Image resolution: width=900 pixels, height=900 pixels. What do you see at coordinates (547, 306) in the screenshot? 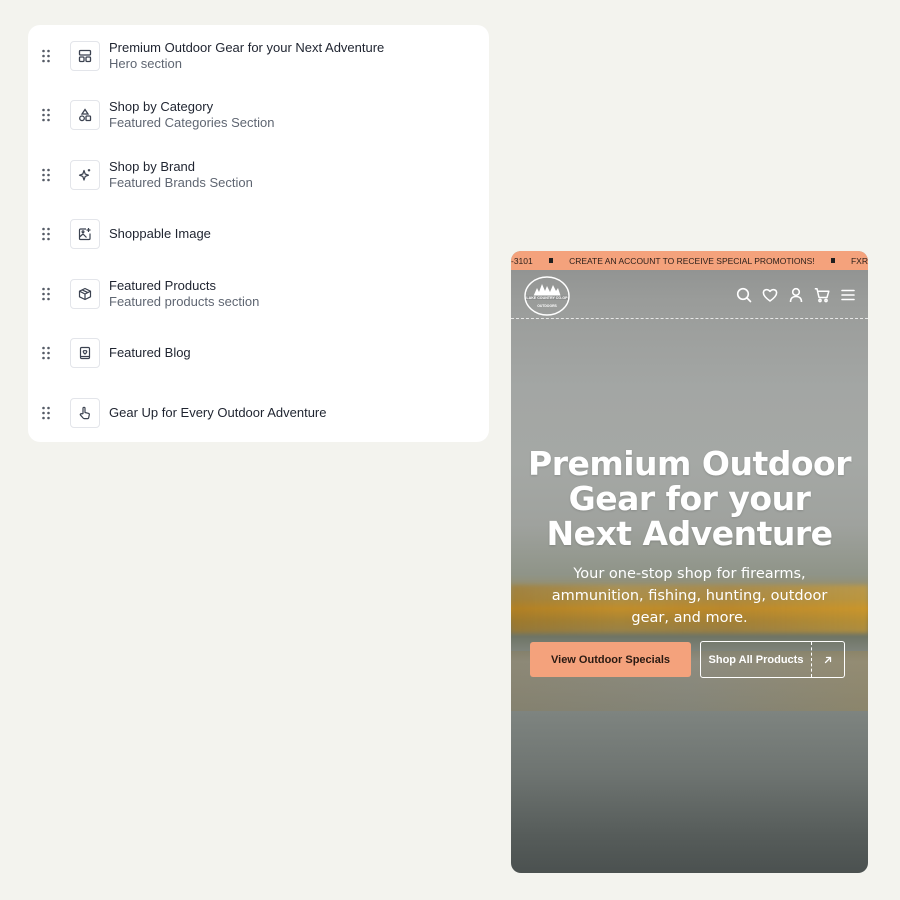
I see `logo-bottom-text: OUTDOORS` at bounding box center [547, 306].